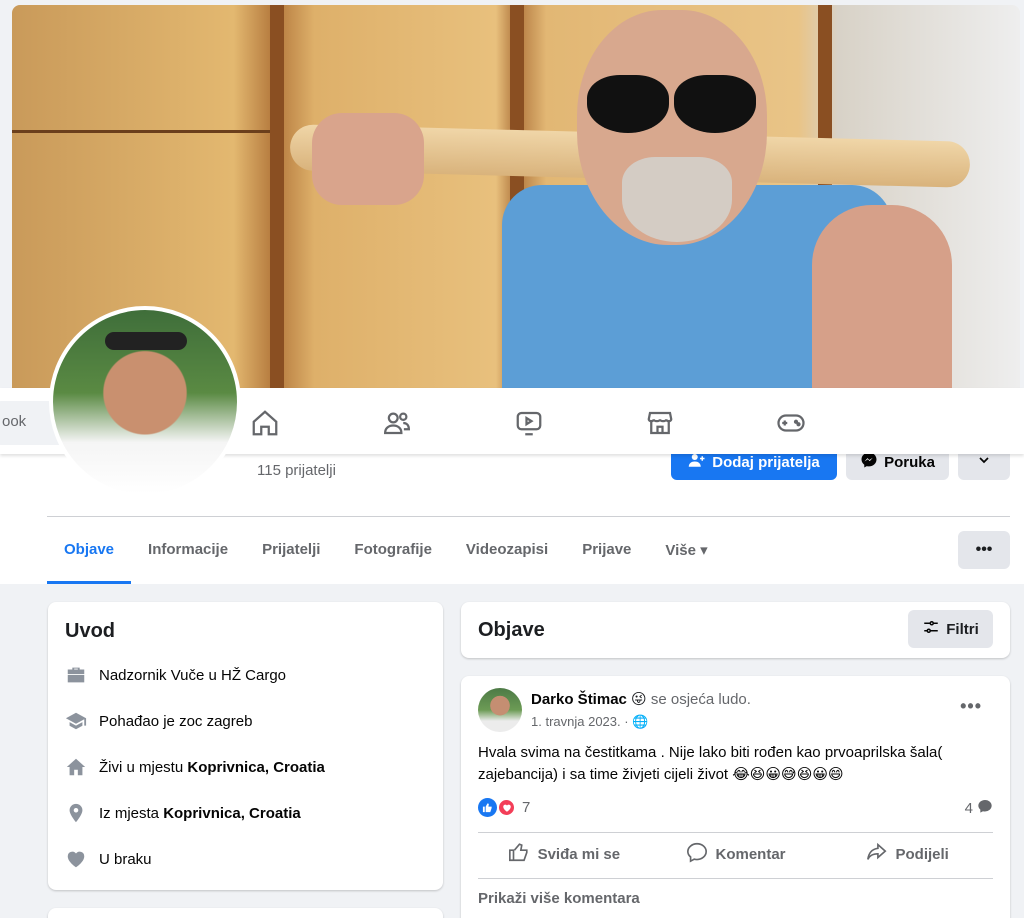  What do you see at coordinates (962, 629) in the screenshot?
I see `filters-label: Filtri` at bounding box center [962, 629].